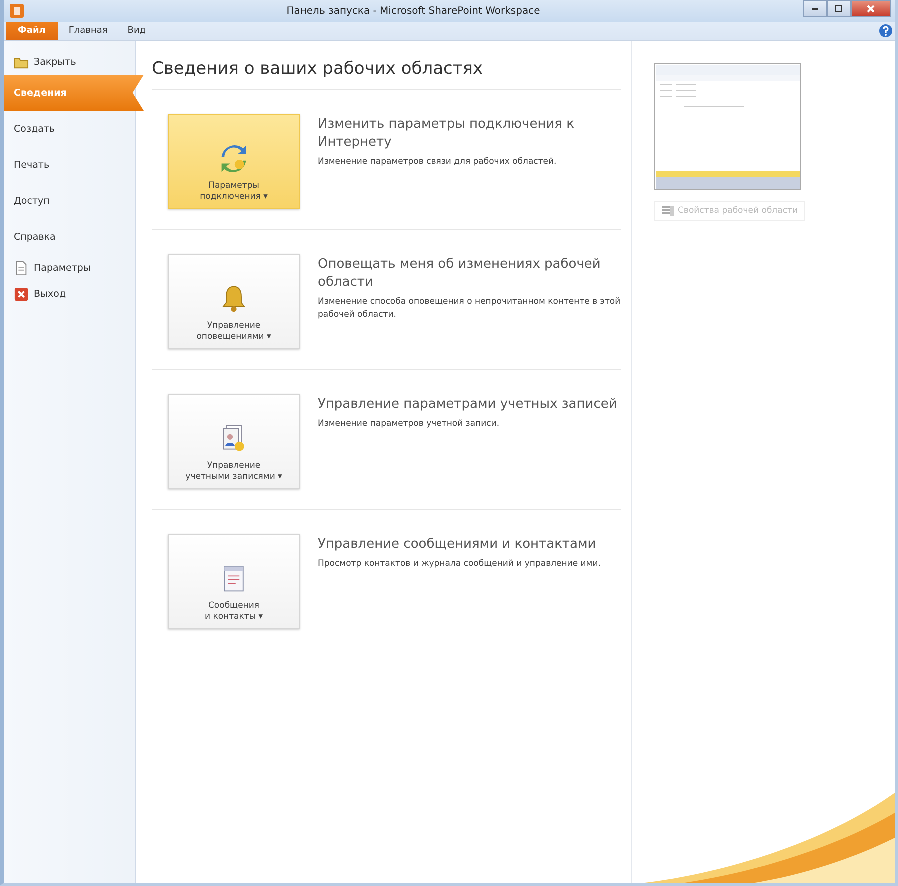 The width and height of the screenshot is (898, 886). Describe the element at coordinates (409, 424) in the screenshot. I see `section-description: Изменение параметров учетной записи.` at that location.